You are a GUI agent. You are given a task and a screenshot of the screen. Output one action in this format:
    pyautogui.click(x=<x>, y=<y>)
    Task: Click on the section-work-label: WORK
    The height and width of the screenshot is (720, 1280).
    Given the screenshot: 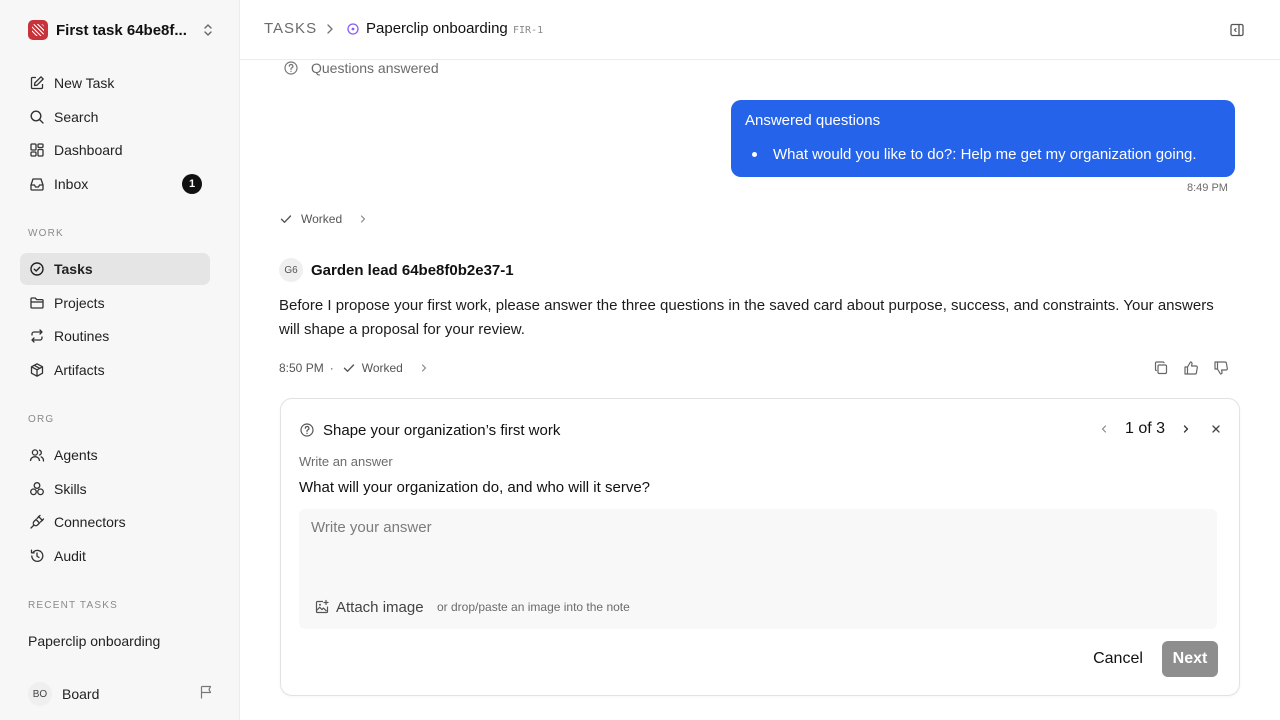 What is the action you would take?
    pyautogui.click(x=46, y=233)
    